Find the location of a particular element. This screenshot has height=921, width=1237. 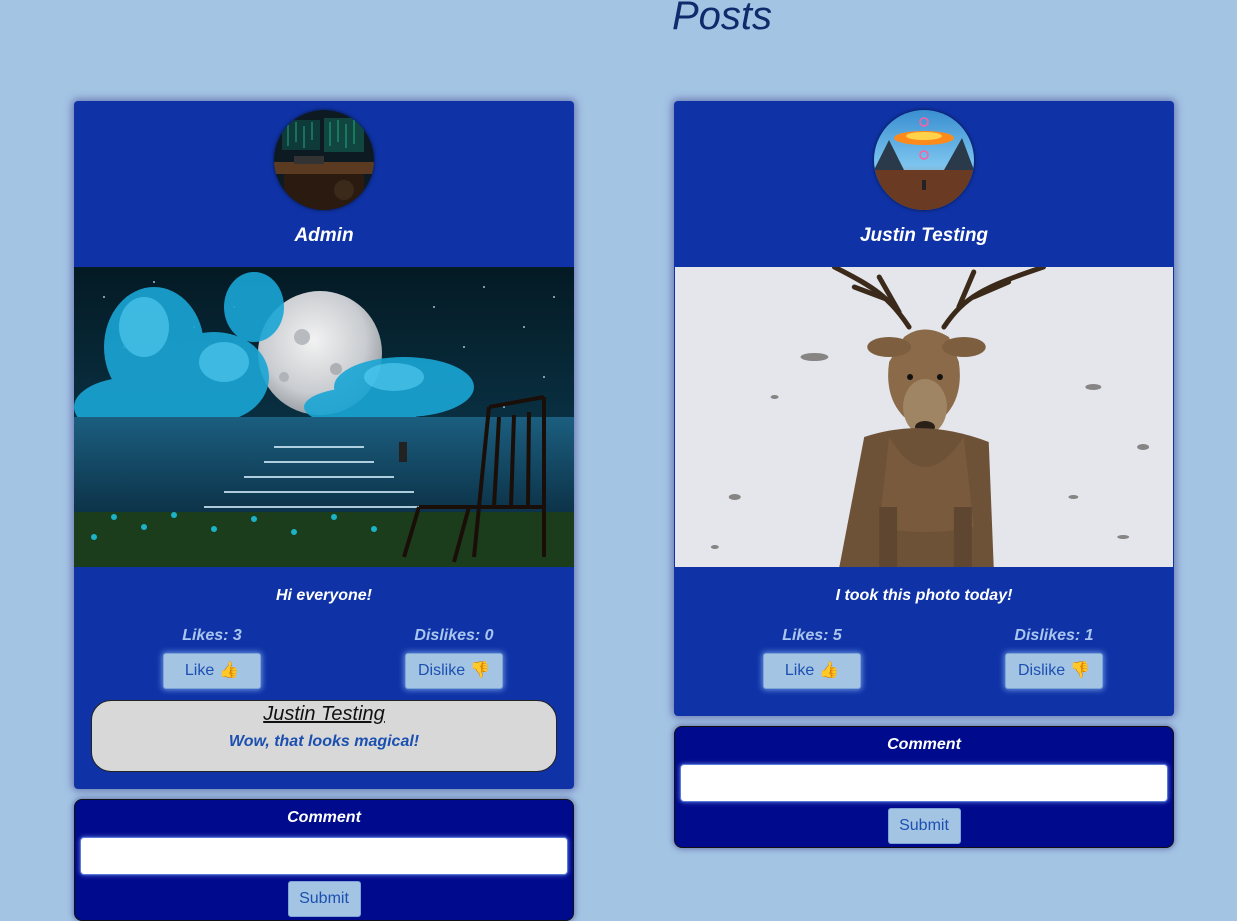

post-author: Admin is located at coordinates (324, 236).